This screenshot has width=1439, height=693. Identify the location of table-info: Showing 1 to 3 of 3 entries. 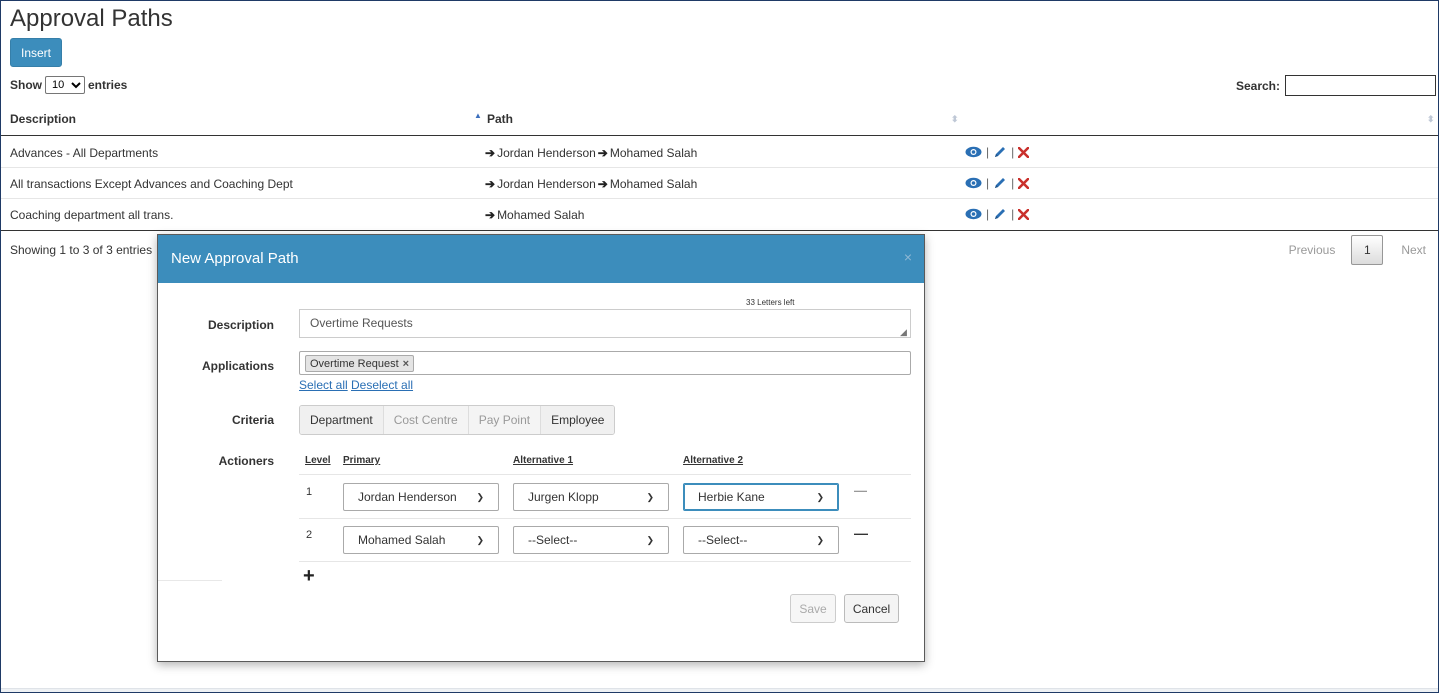
(81, 250).